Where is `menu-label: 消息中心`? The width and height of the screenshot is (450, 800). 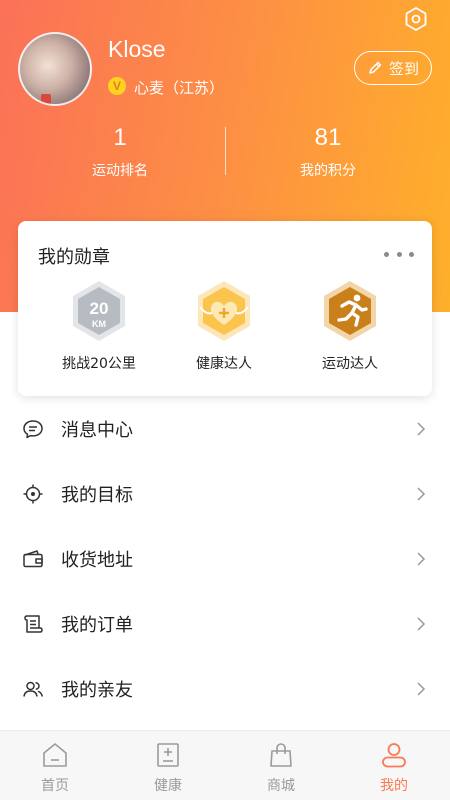
menu-label: 消息中心 is located at coordinates (97, 430).